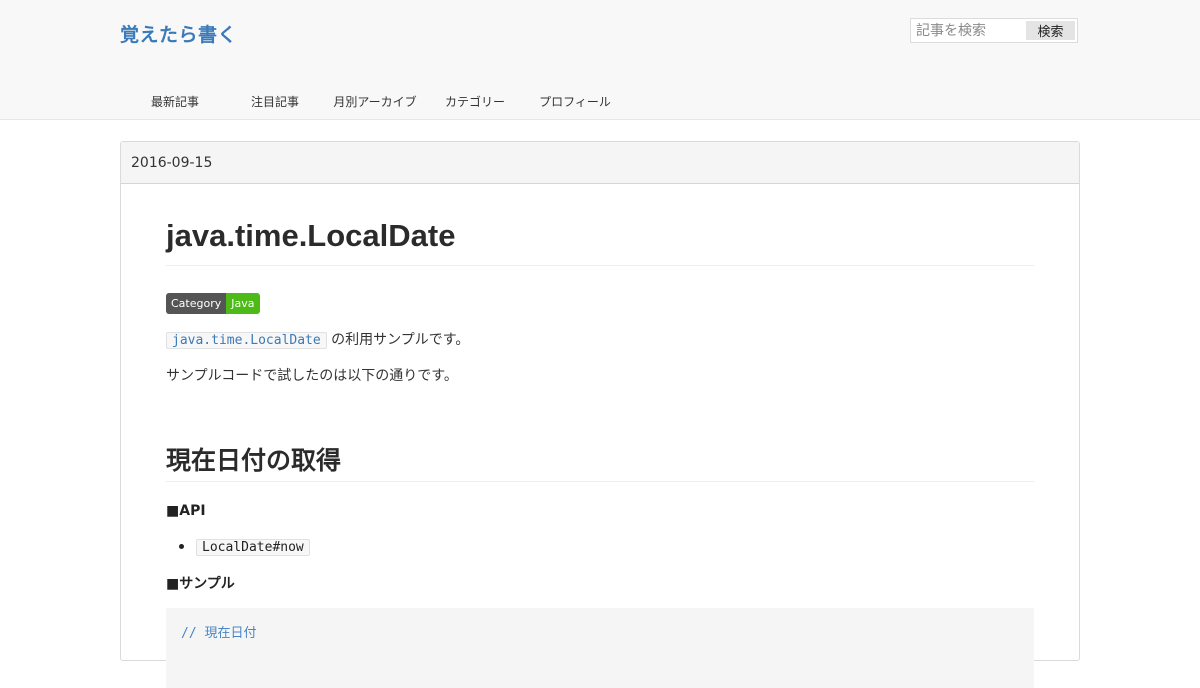  What do you see at coordinates (219, 633) in the screenshot?
I see `code-comment: // 現在日付` at bounding box center [219, 633].